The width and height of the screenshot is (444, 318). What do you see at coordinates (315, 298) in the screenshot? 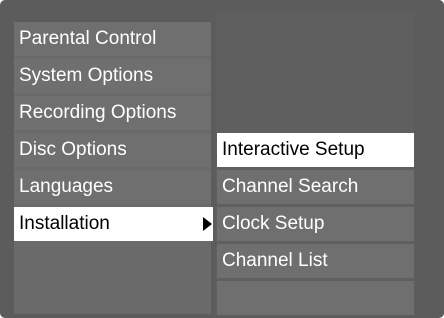
I see `submenu-item-empty` at bounding box center [315, 298].